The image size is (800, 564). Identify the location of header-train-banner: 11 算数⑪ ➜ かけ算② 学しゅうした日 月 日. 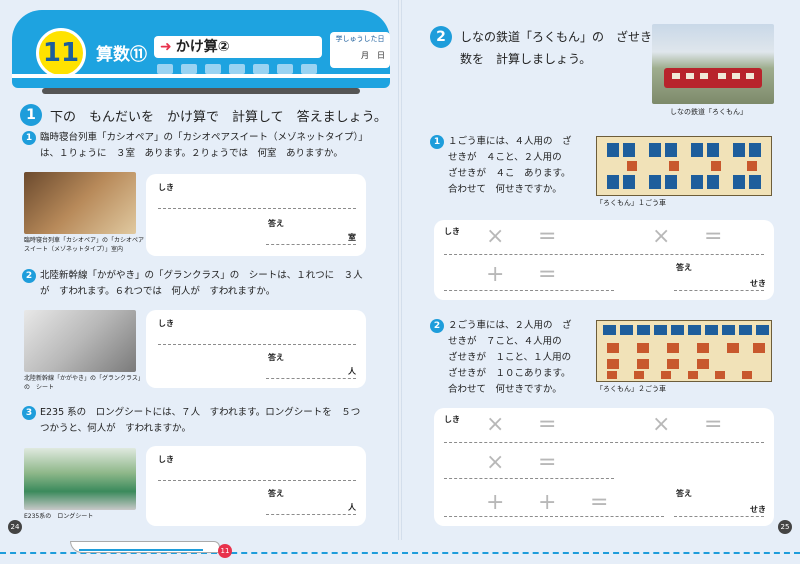
(201, 52).